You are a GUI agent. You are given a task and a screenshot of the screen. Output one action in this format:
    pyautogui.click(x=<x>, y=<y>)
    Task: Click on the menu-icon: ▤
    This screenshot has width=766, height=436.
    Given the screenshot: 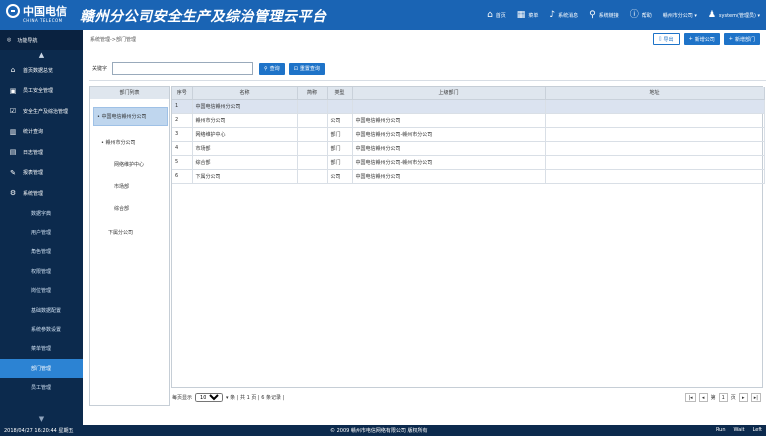 What is the action you would take?
    pyautogui.click(x=13, y=152)
    